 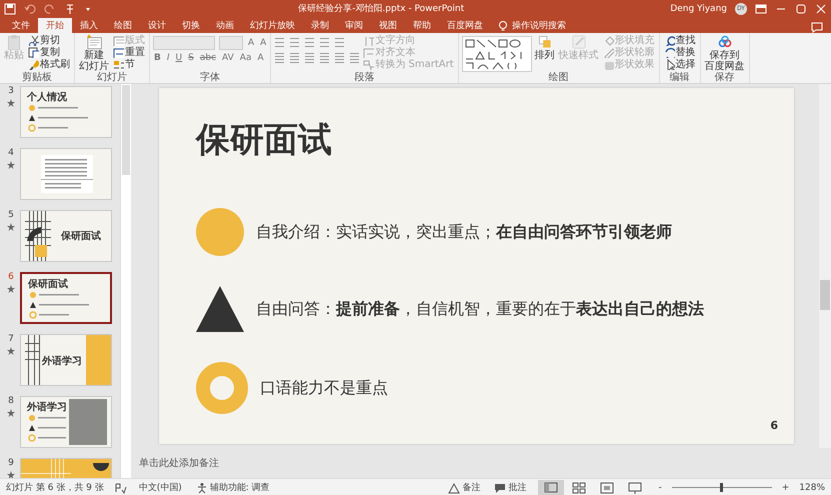 I want to click on user-name: Deng Yiyang, so click(x=698, y=9).